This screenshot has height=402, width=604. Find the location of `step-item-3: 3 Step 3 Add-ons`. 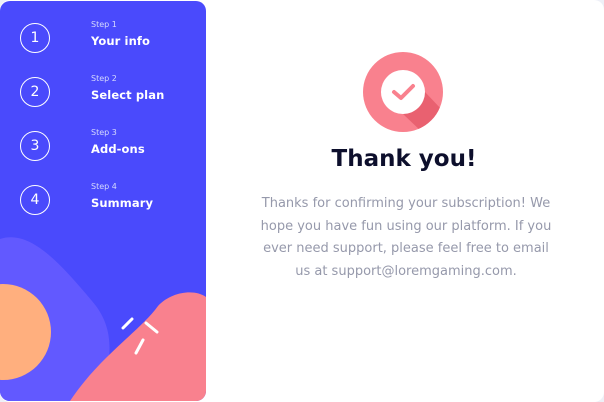

step-item-3: 3 Step 3 Add-ons is located at coordinates (110, 146).